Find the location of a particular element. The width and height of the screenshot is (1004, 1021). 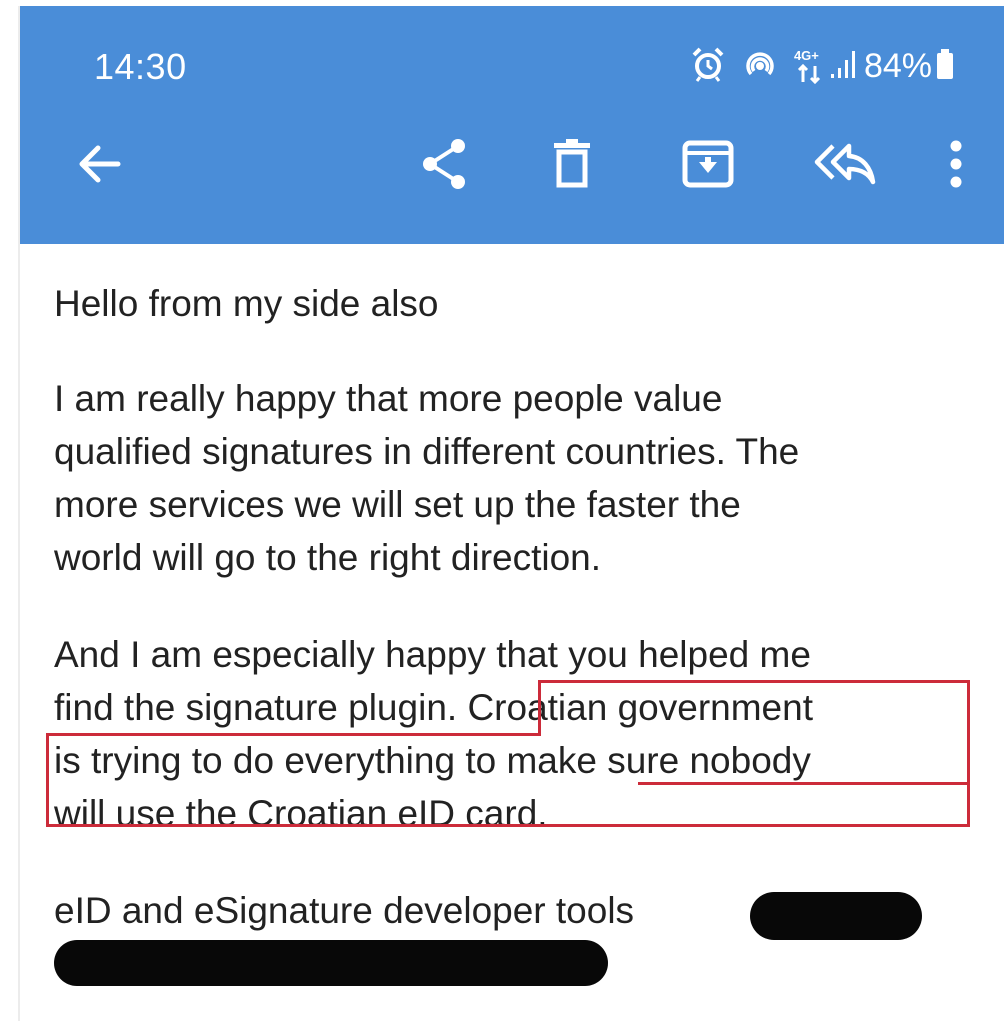

redacted-contact-block is located at coordinates (331, 963).